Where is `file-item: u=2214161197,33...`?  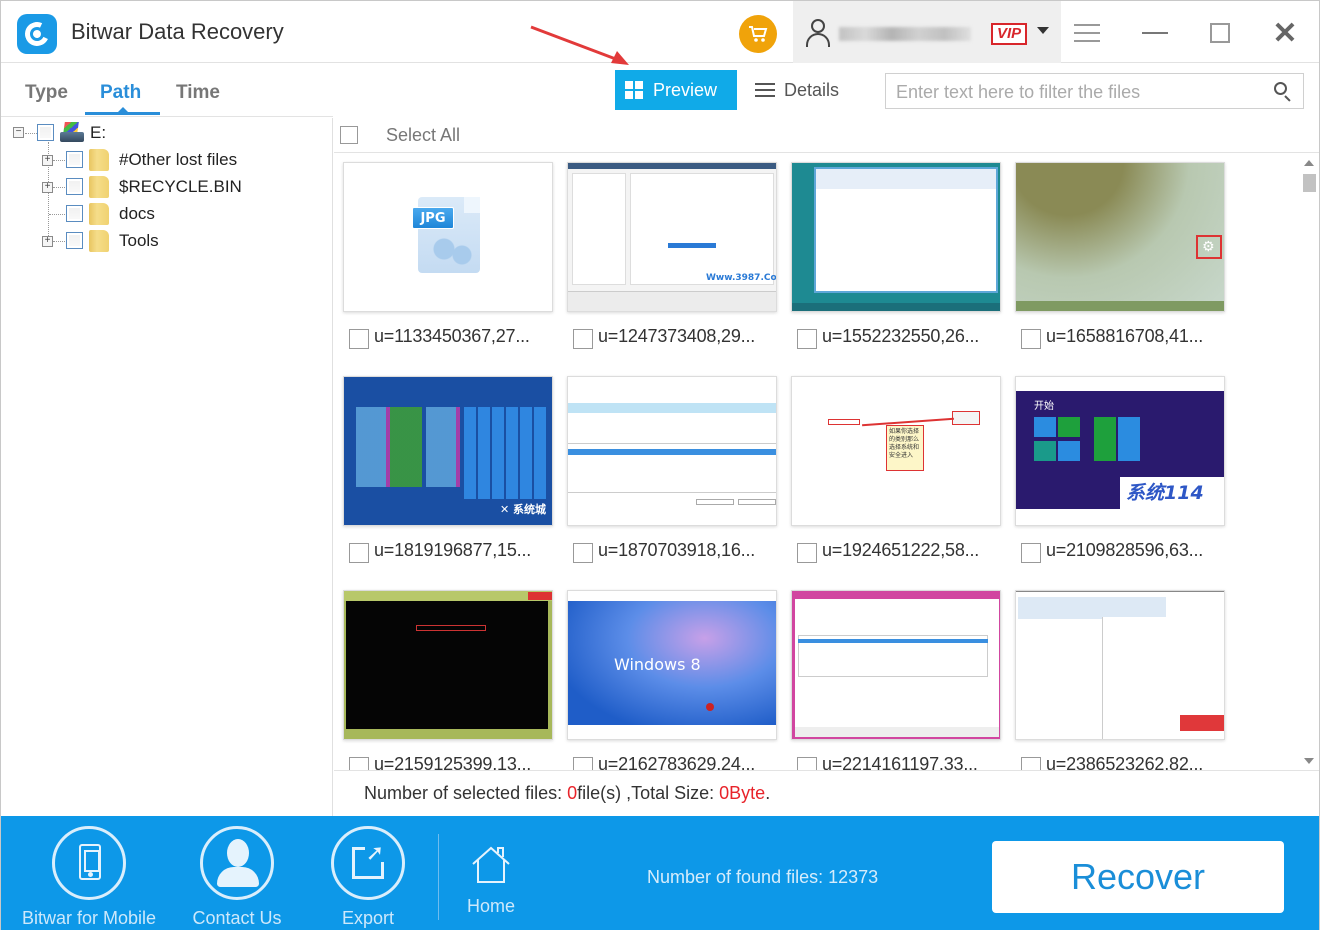 file-item: u=2214161197,33... is located at coordinates (896, 680).